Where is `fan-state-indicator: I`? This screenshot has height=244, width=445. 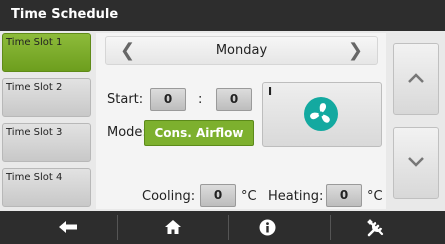
fan-state-indicator: I is located at coordinates (270, 91).